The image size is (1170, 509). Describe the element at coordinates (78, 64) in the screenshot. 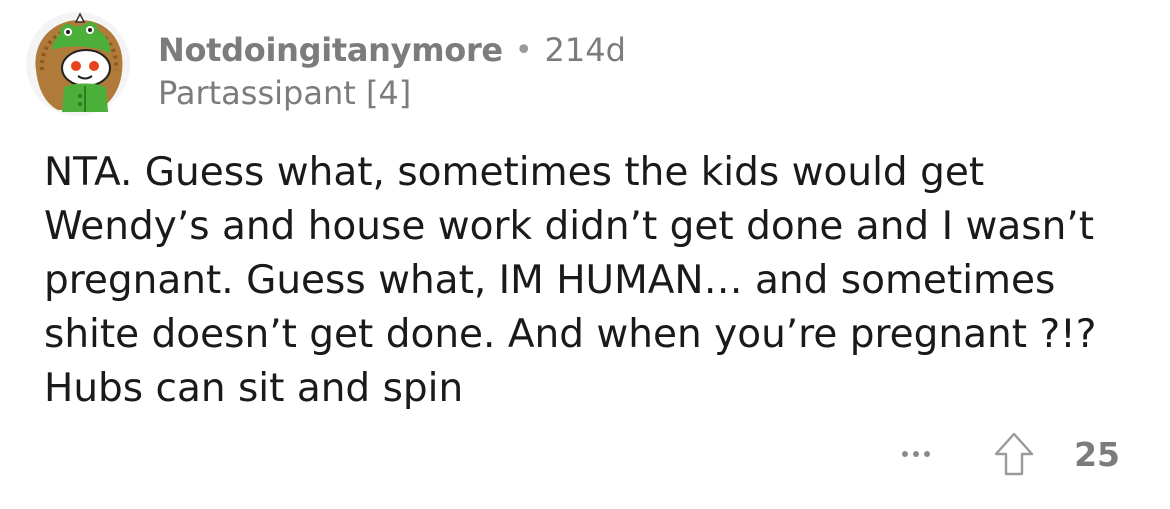

I see `user-avatar-icon` at that location.